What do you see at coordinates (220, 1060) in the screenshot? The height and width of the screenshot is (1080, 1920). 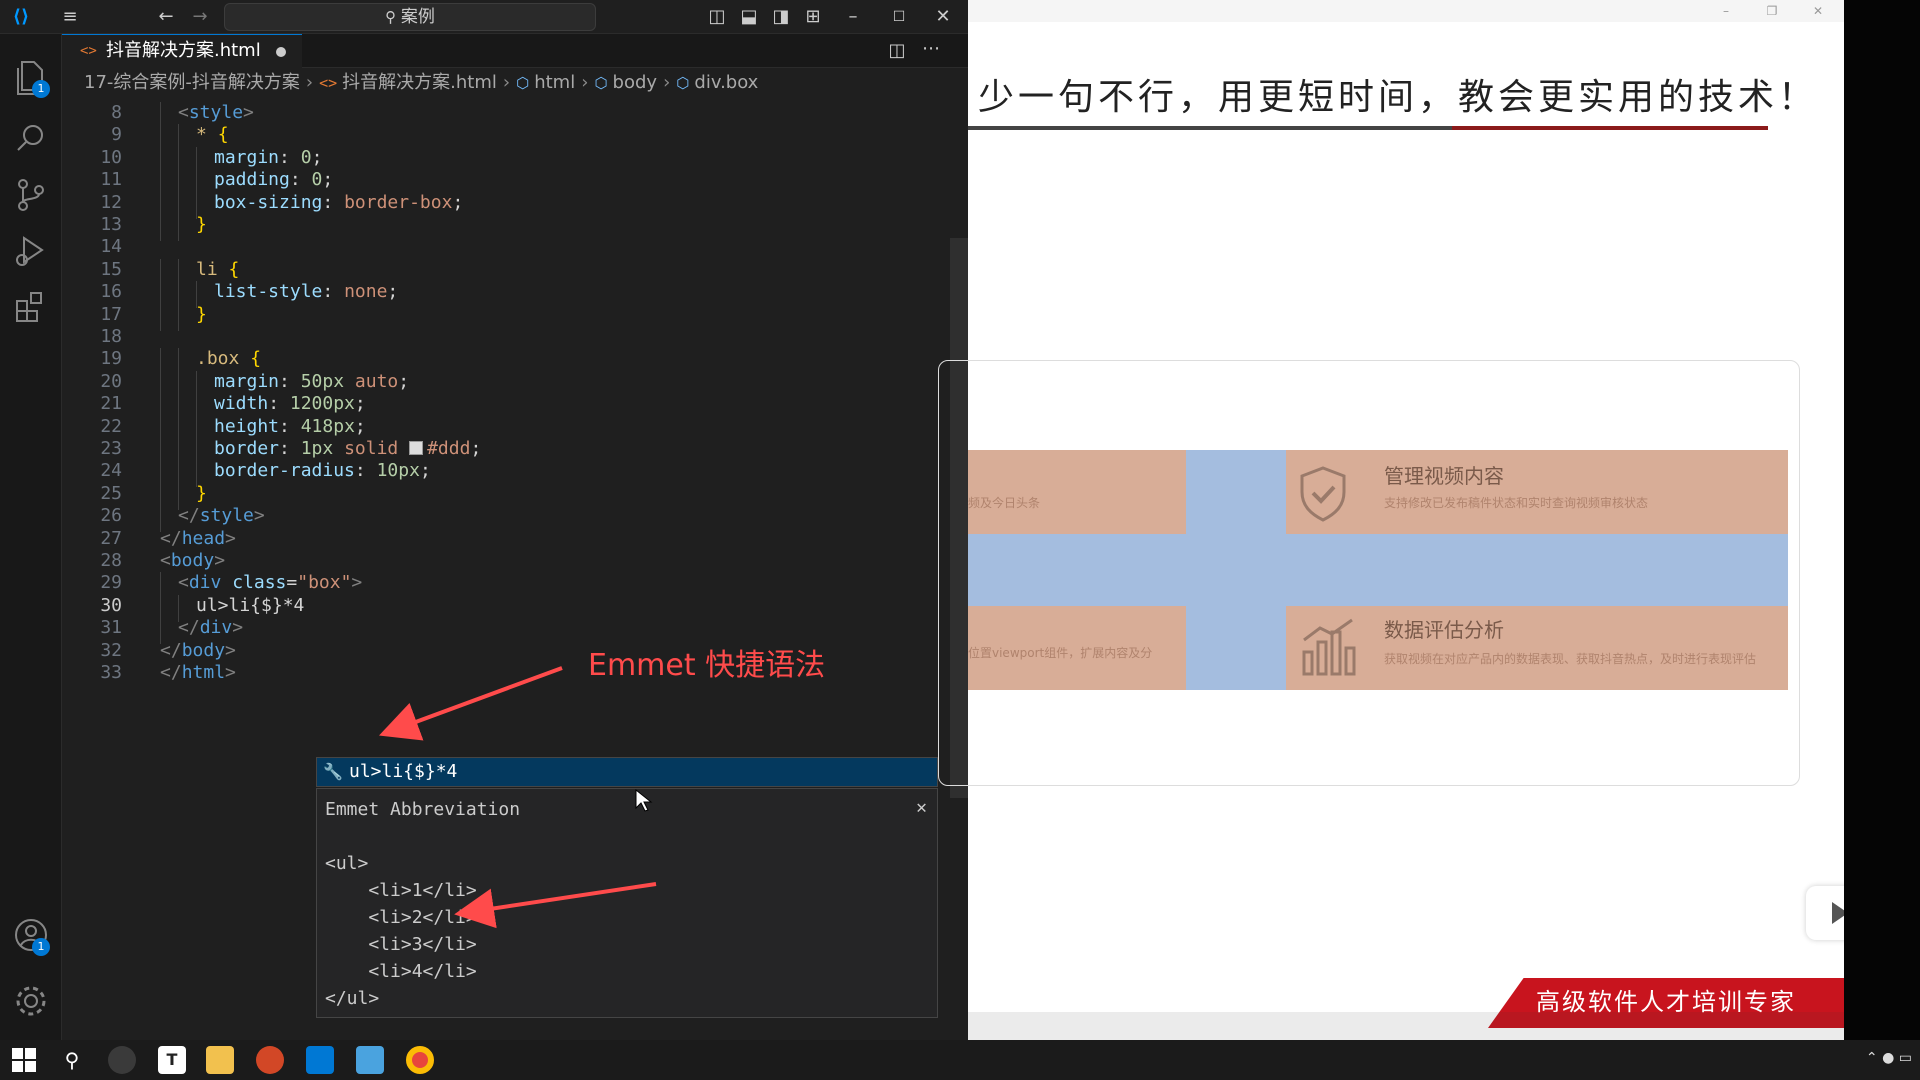 I see `file-explorer-icon` at bounding box center [220, 1060].